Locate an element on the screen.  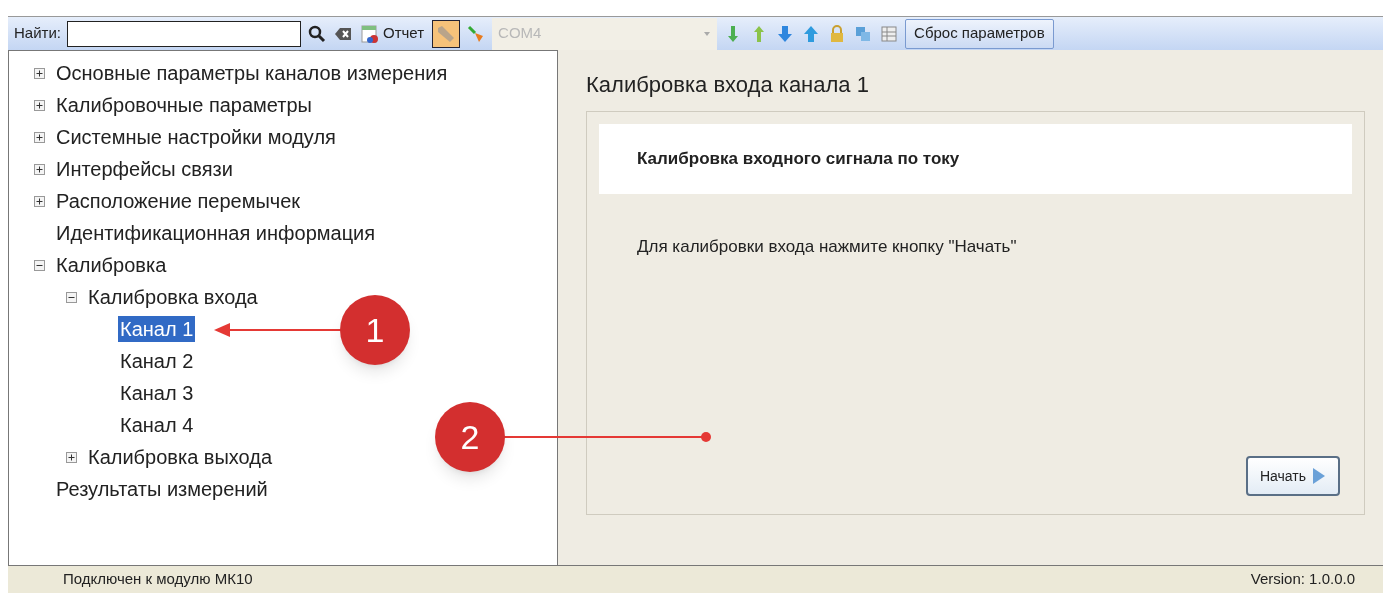
connect-toggle is located at coordinates (446, 33).